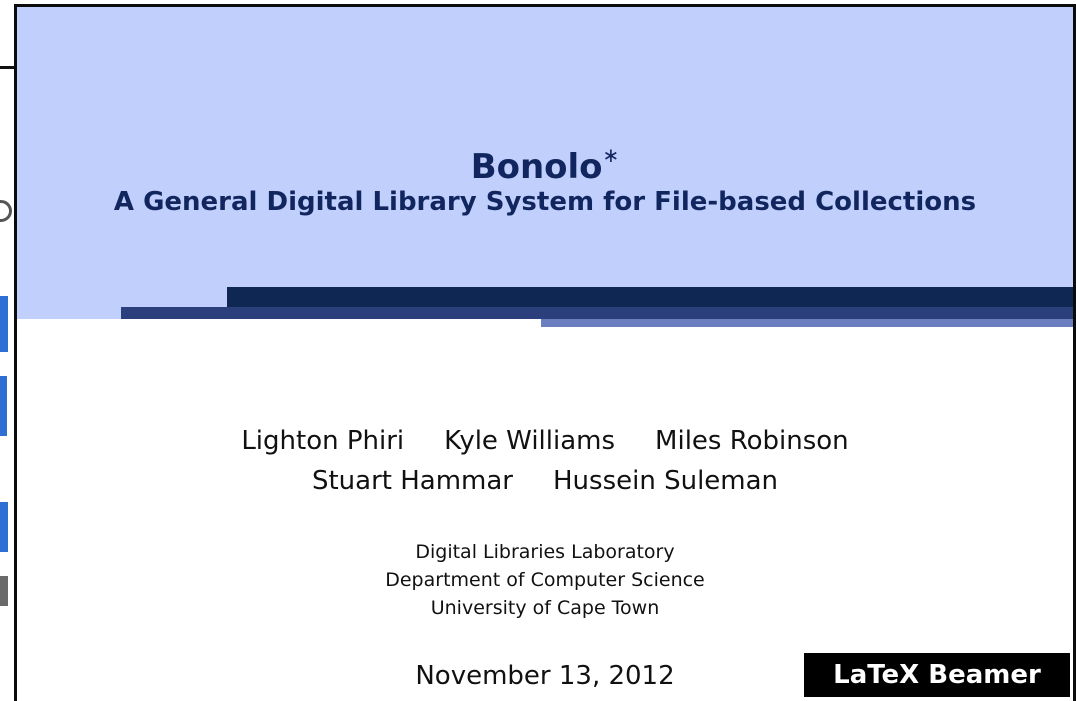 The image size is (1076, 701). What do you see at coordinates (530, 441) in the screenshot?
I see `author-name: Kyle Williams` at bounding box center [530, 441].